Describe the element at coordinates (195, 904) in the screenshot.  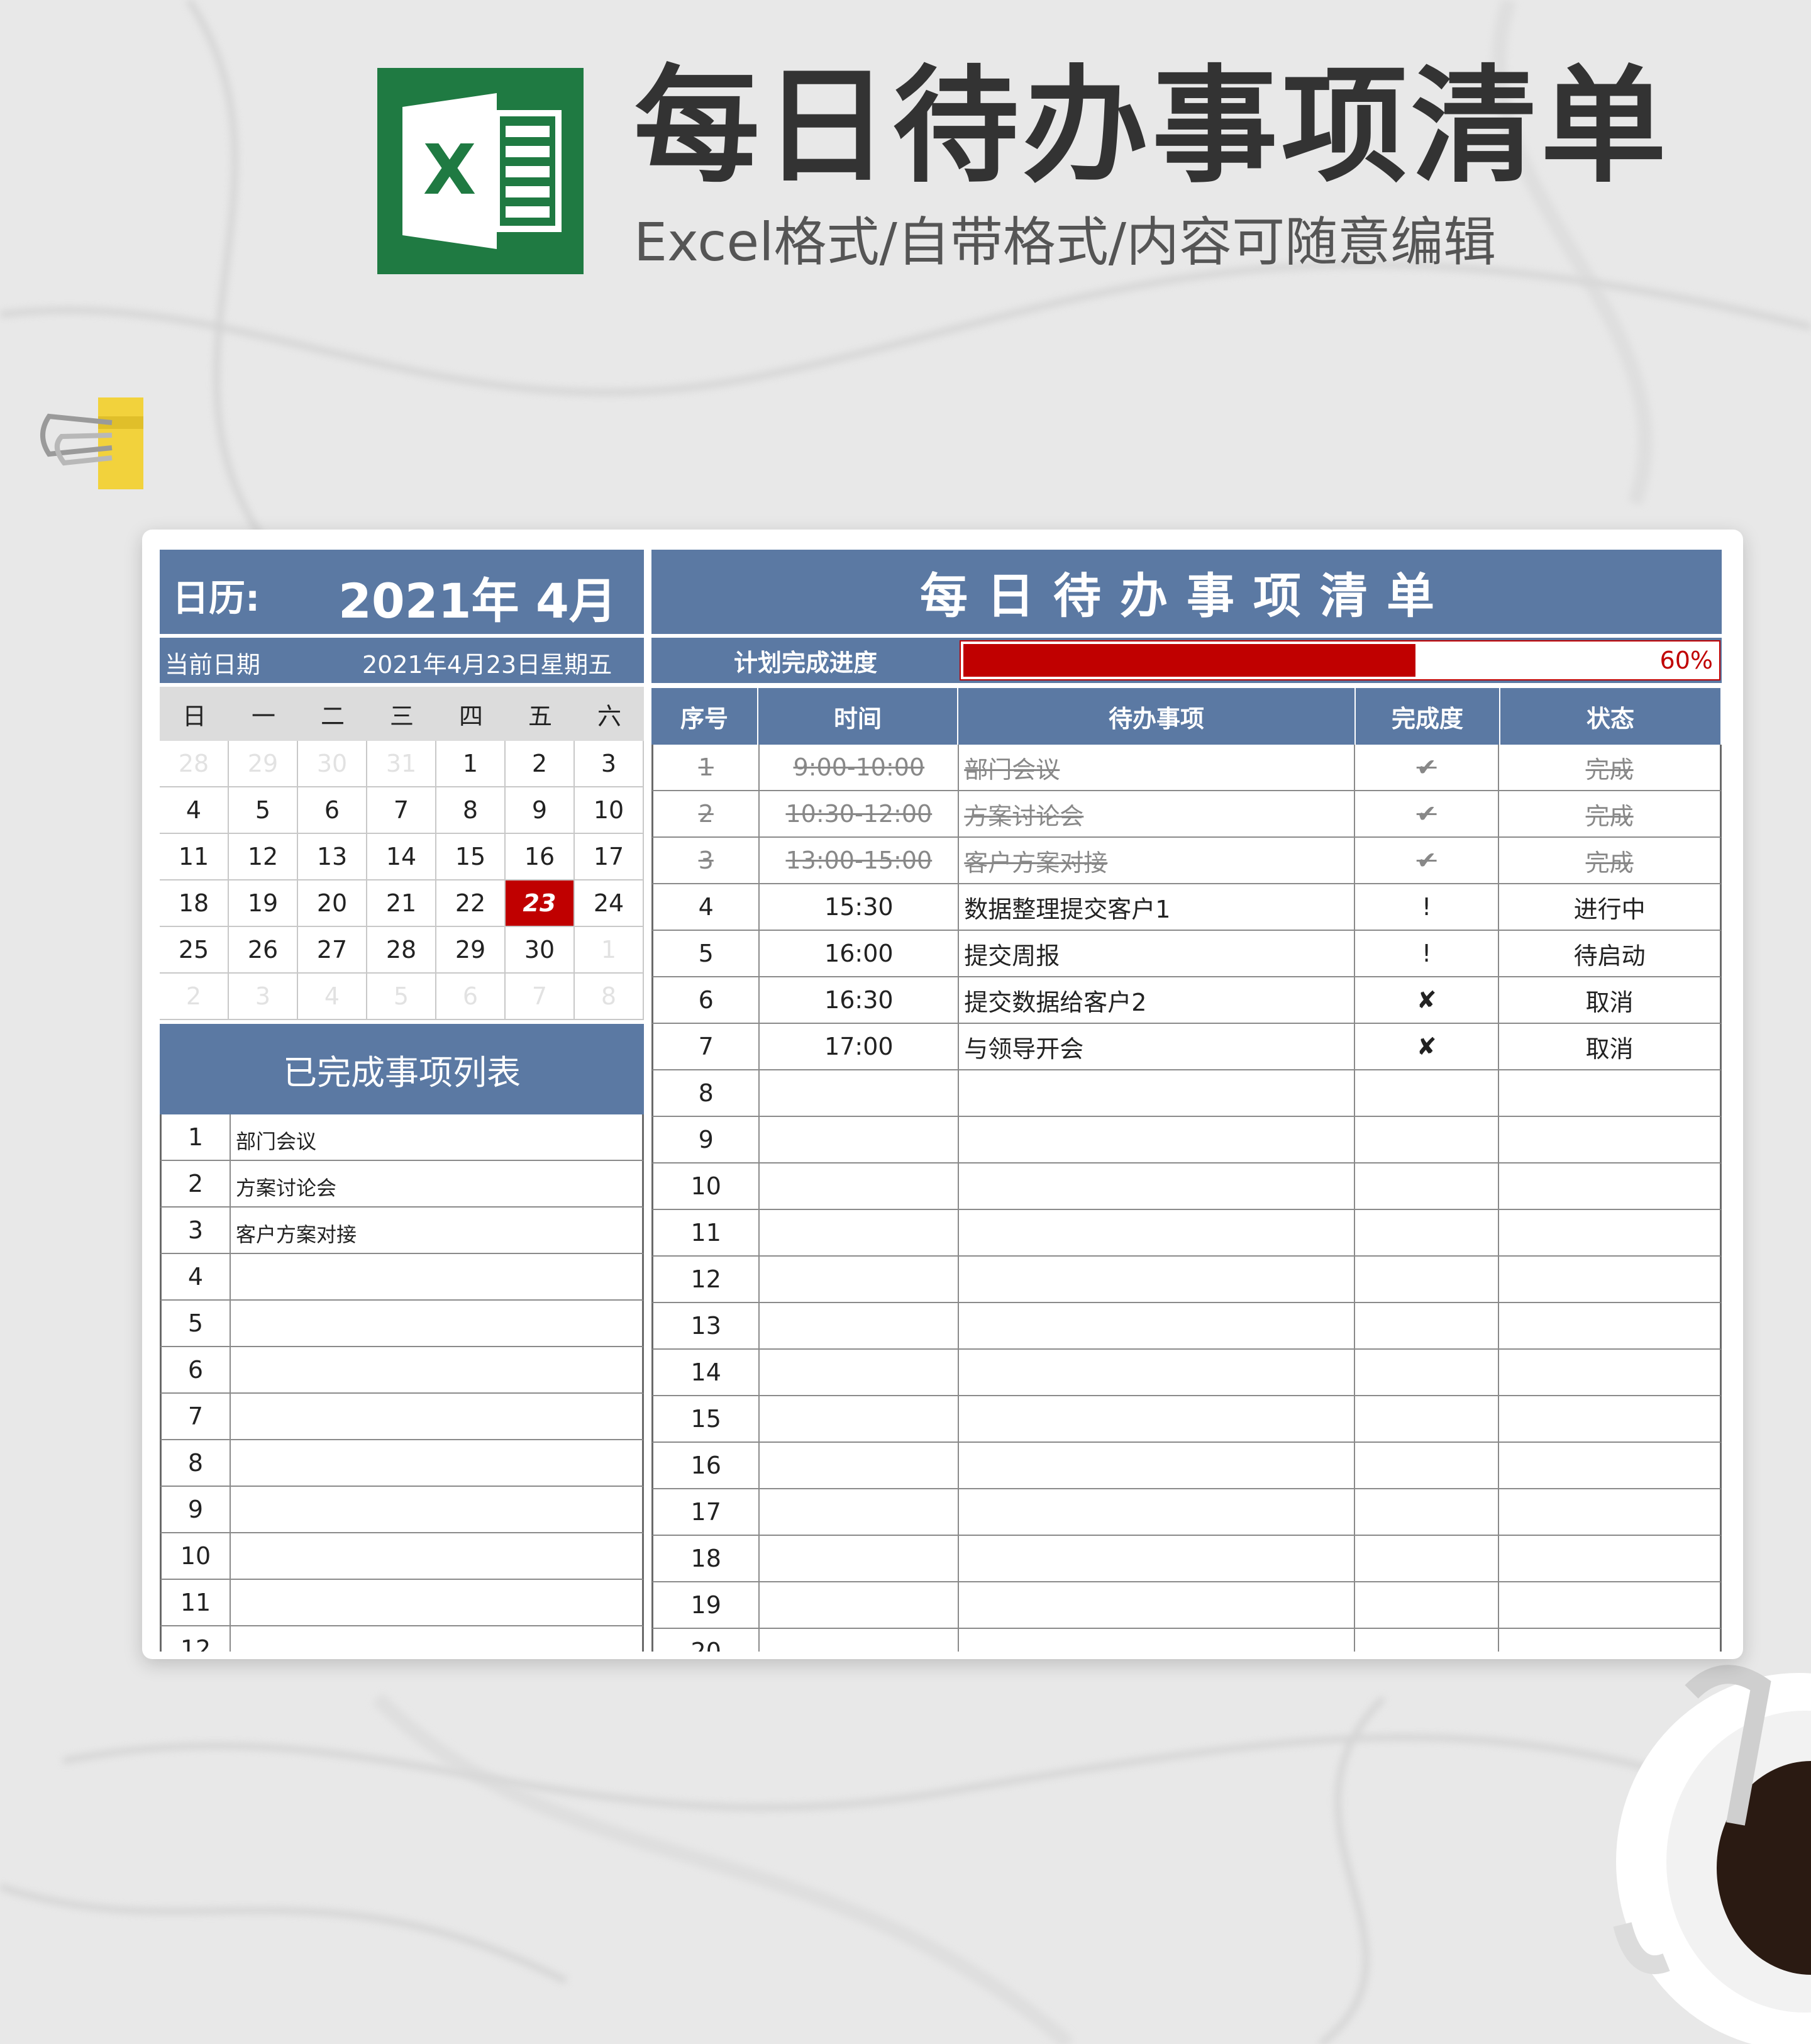
I see `calendar-day: 18` at that location.